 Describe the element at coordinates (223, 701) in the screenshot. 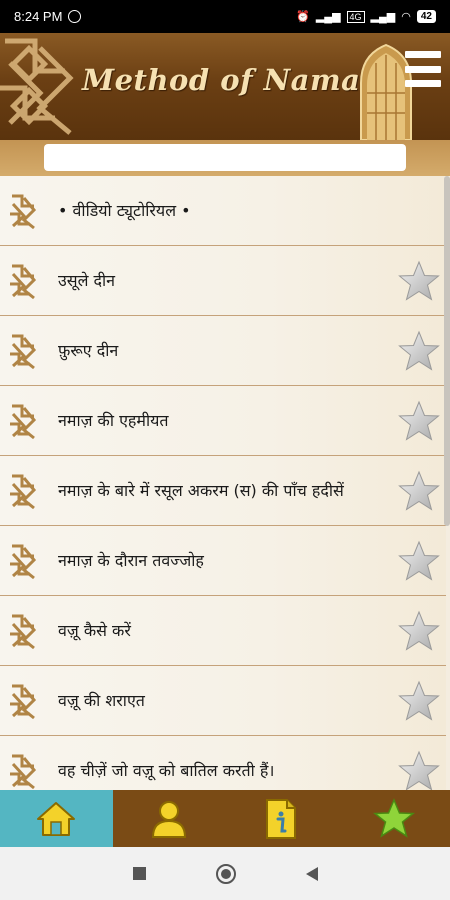

I see `list-item: वज़ू की शराएत` at that location.